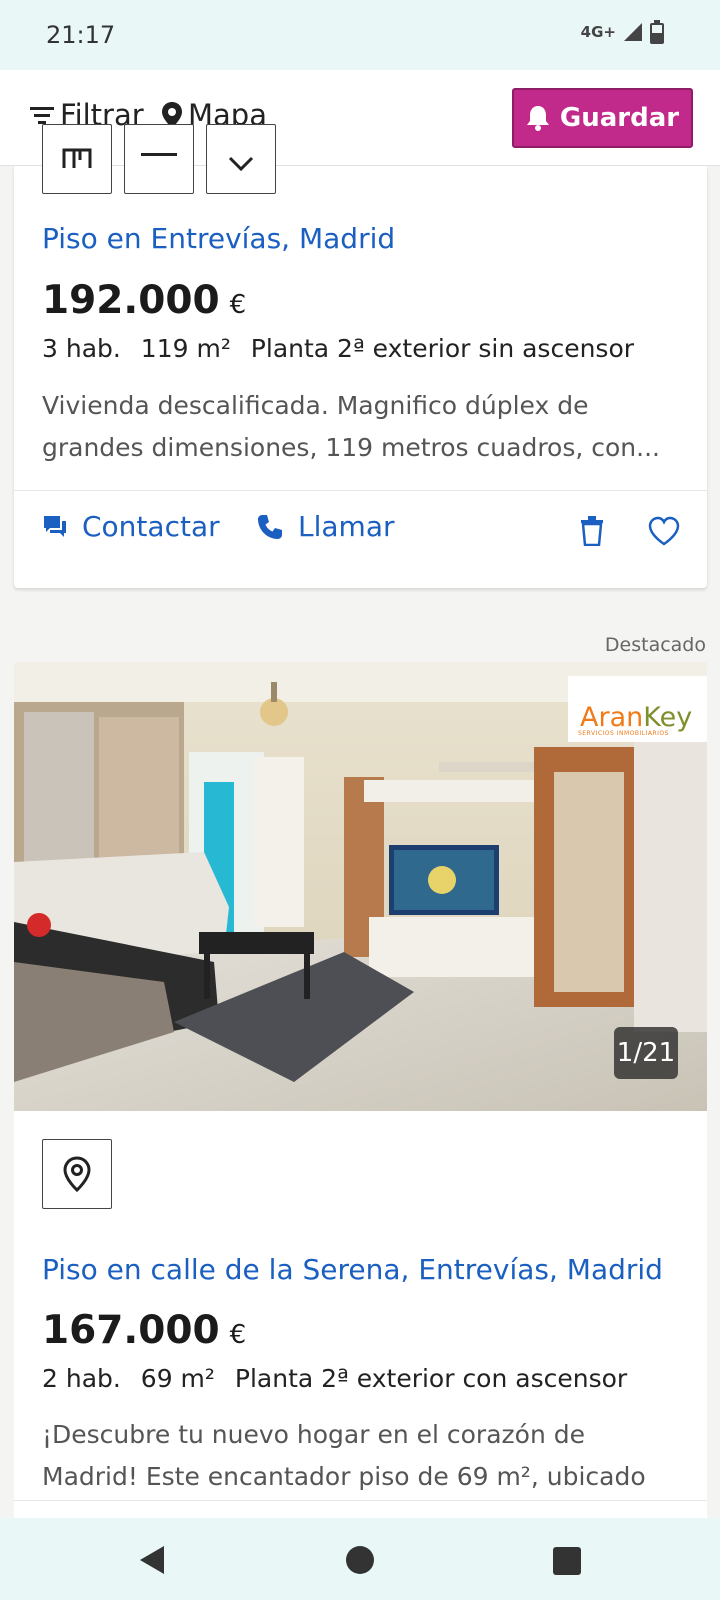 Image resolution: width=720 pixels, height=1600 pixels. Describe the element at coordinates (81, 1378) in the screenshot. I see `feature-rooms: 2 hab.` at that location.